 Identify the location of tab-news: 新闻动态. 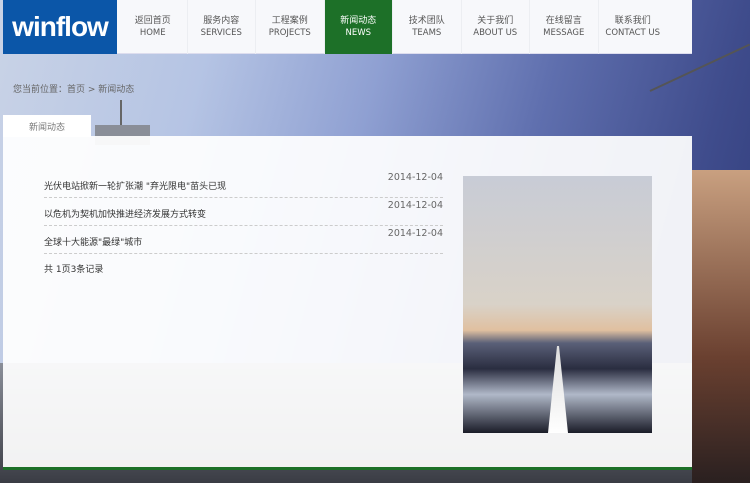
(47, 126).